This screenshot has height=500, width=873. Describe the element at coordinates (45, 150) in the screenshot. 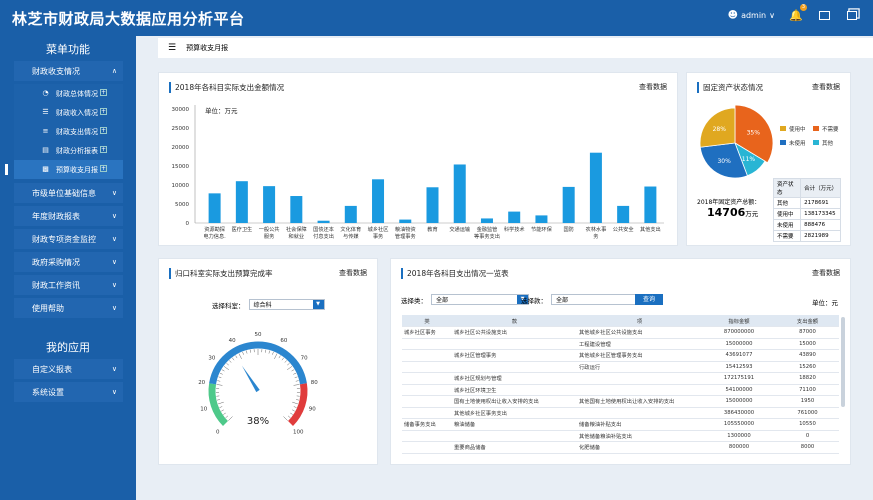

I see `report-icon: ▤` at that location.